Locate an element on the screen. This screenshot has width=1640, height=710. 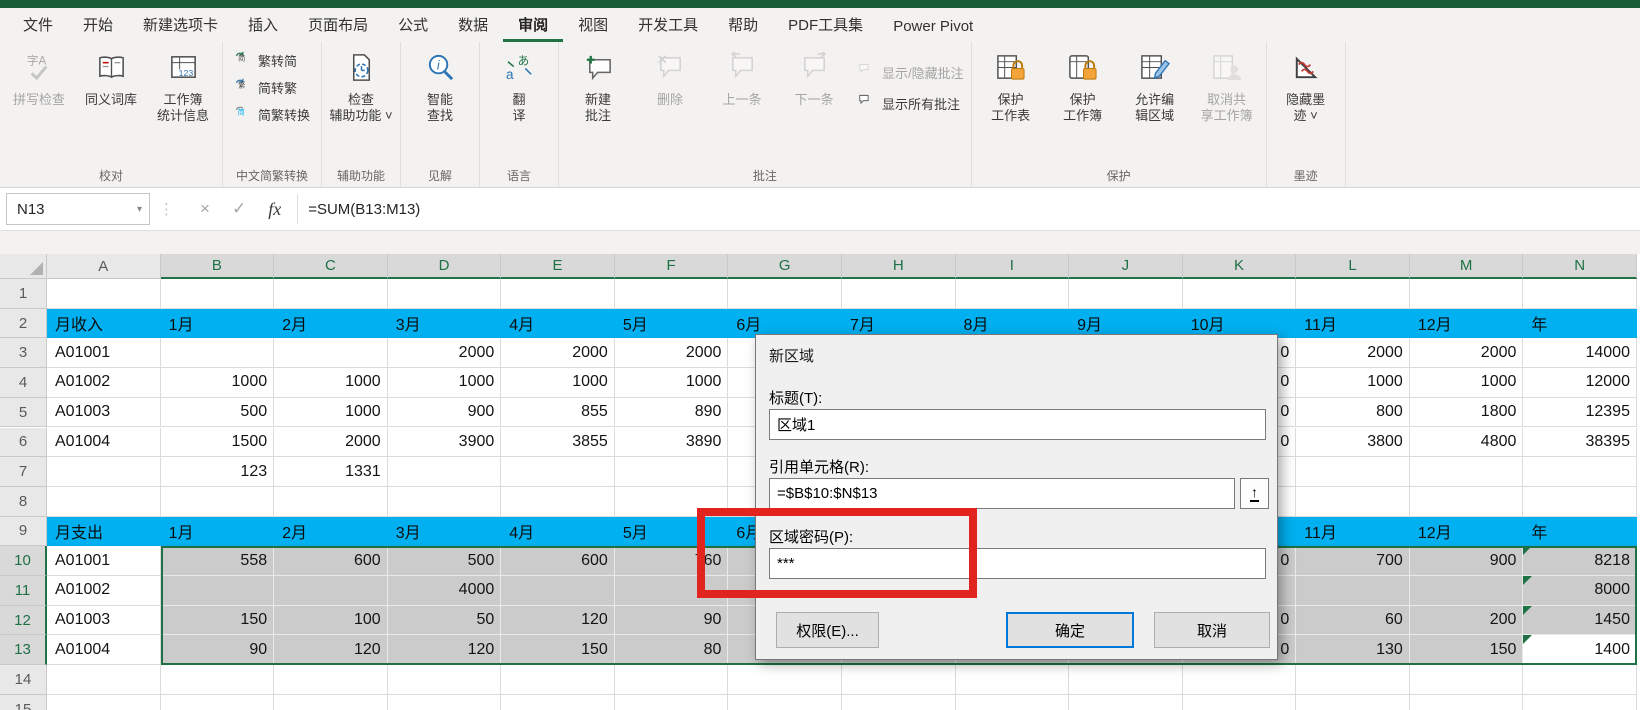
cell-A13: A01004 is located at coordinates (104, 650).